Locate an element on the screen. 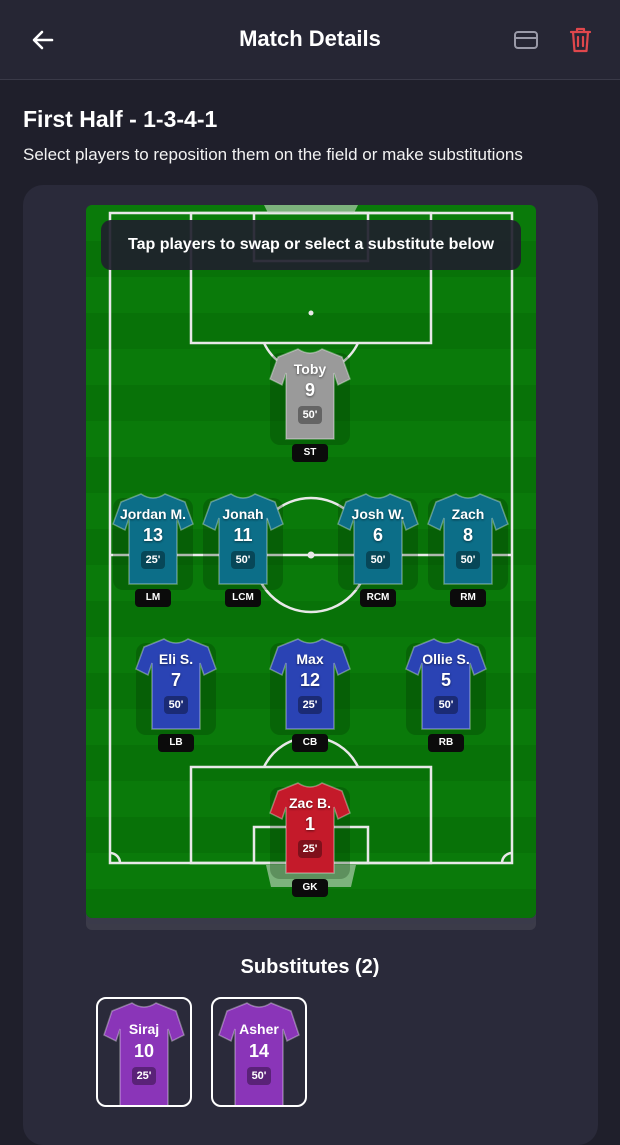  player-name: Zac B. is located at coordinates (309, 803).